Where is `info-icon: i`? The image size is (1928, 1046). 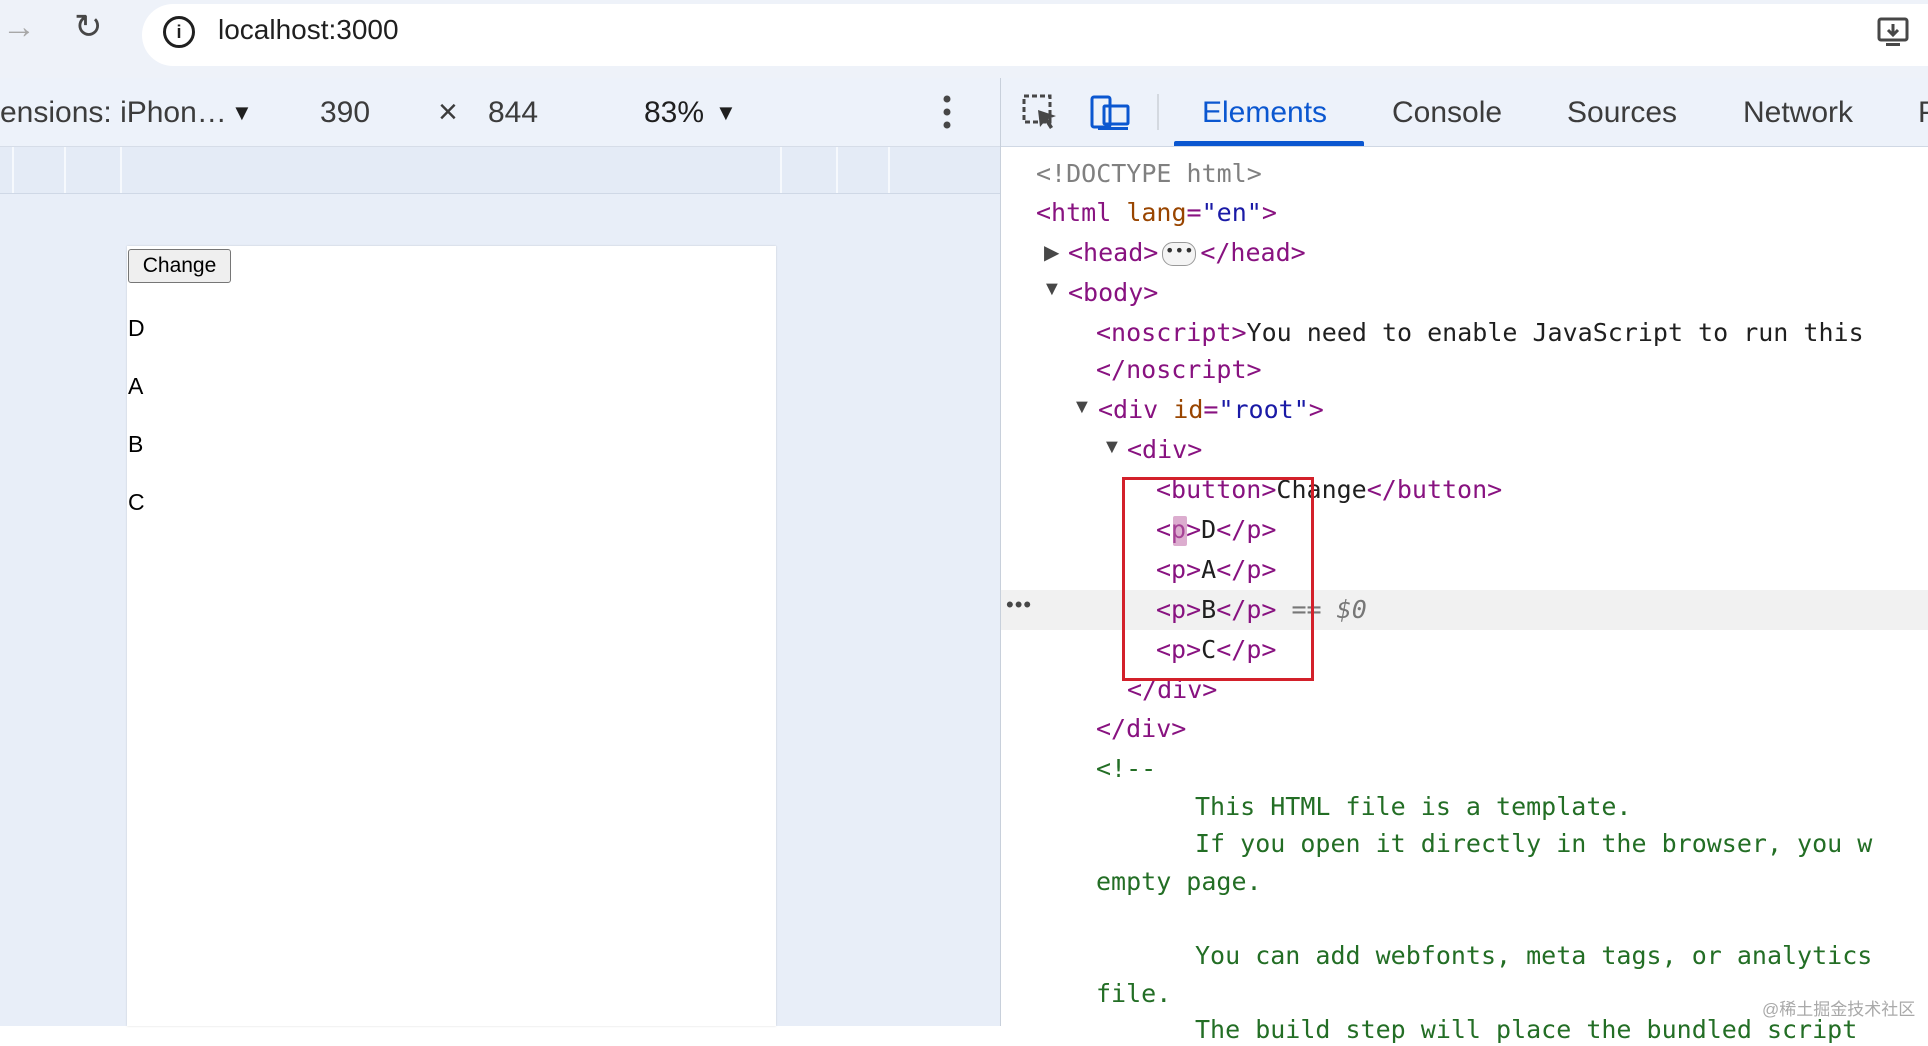
info-icon: i is located at coordinates (179, 32).